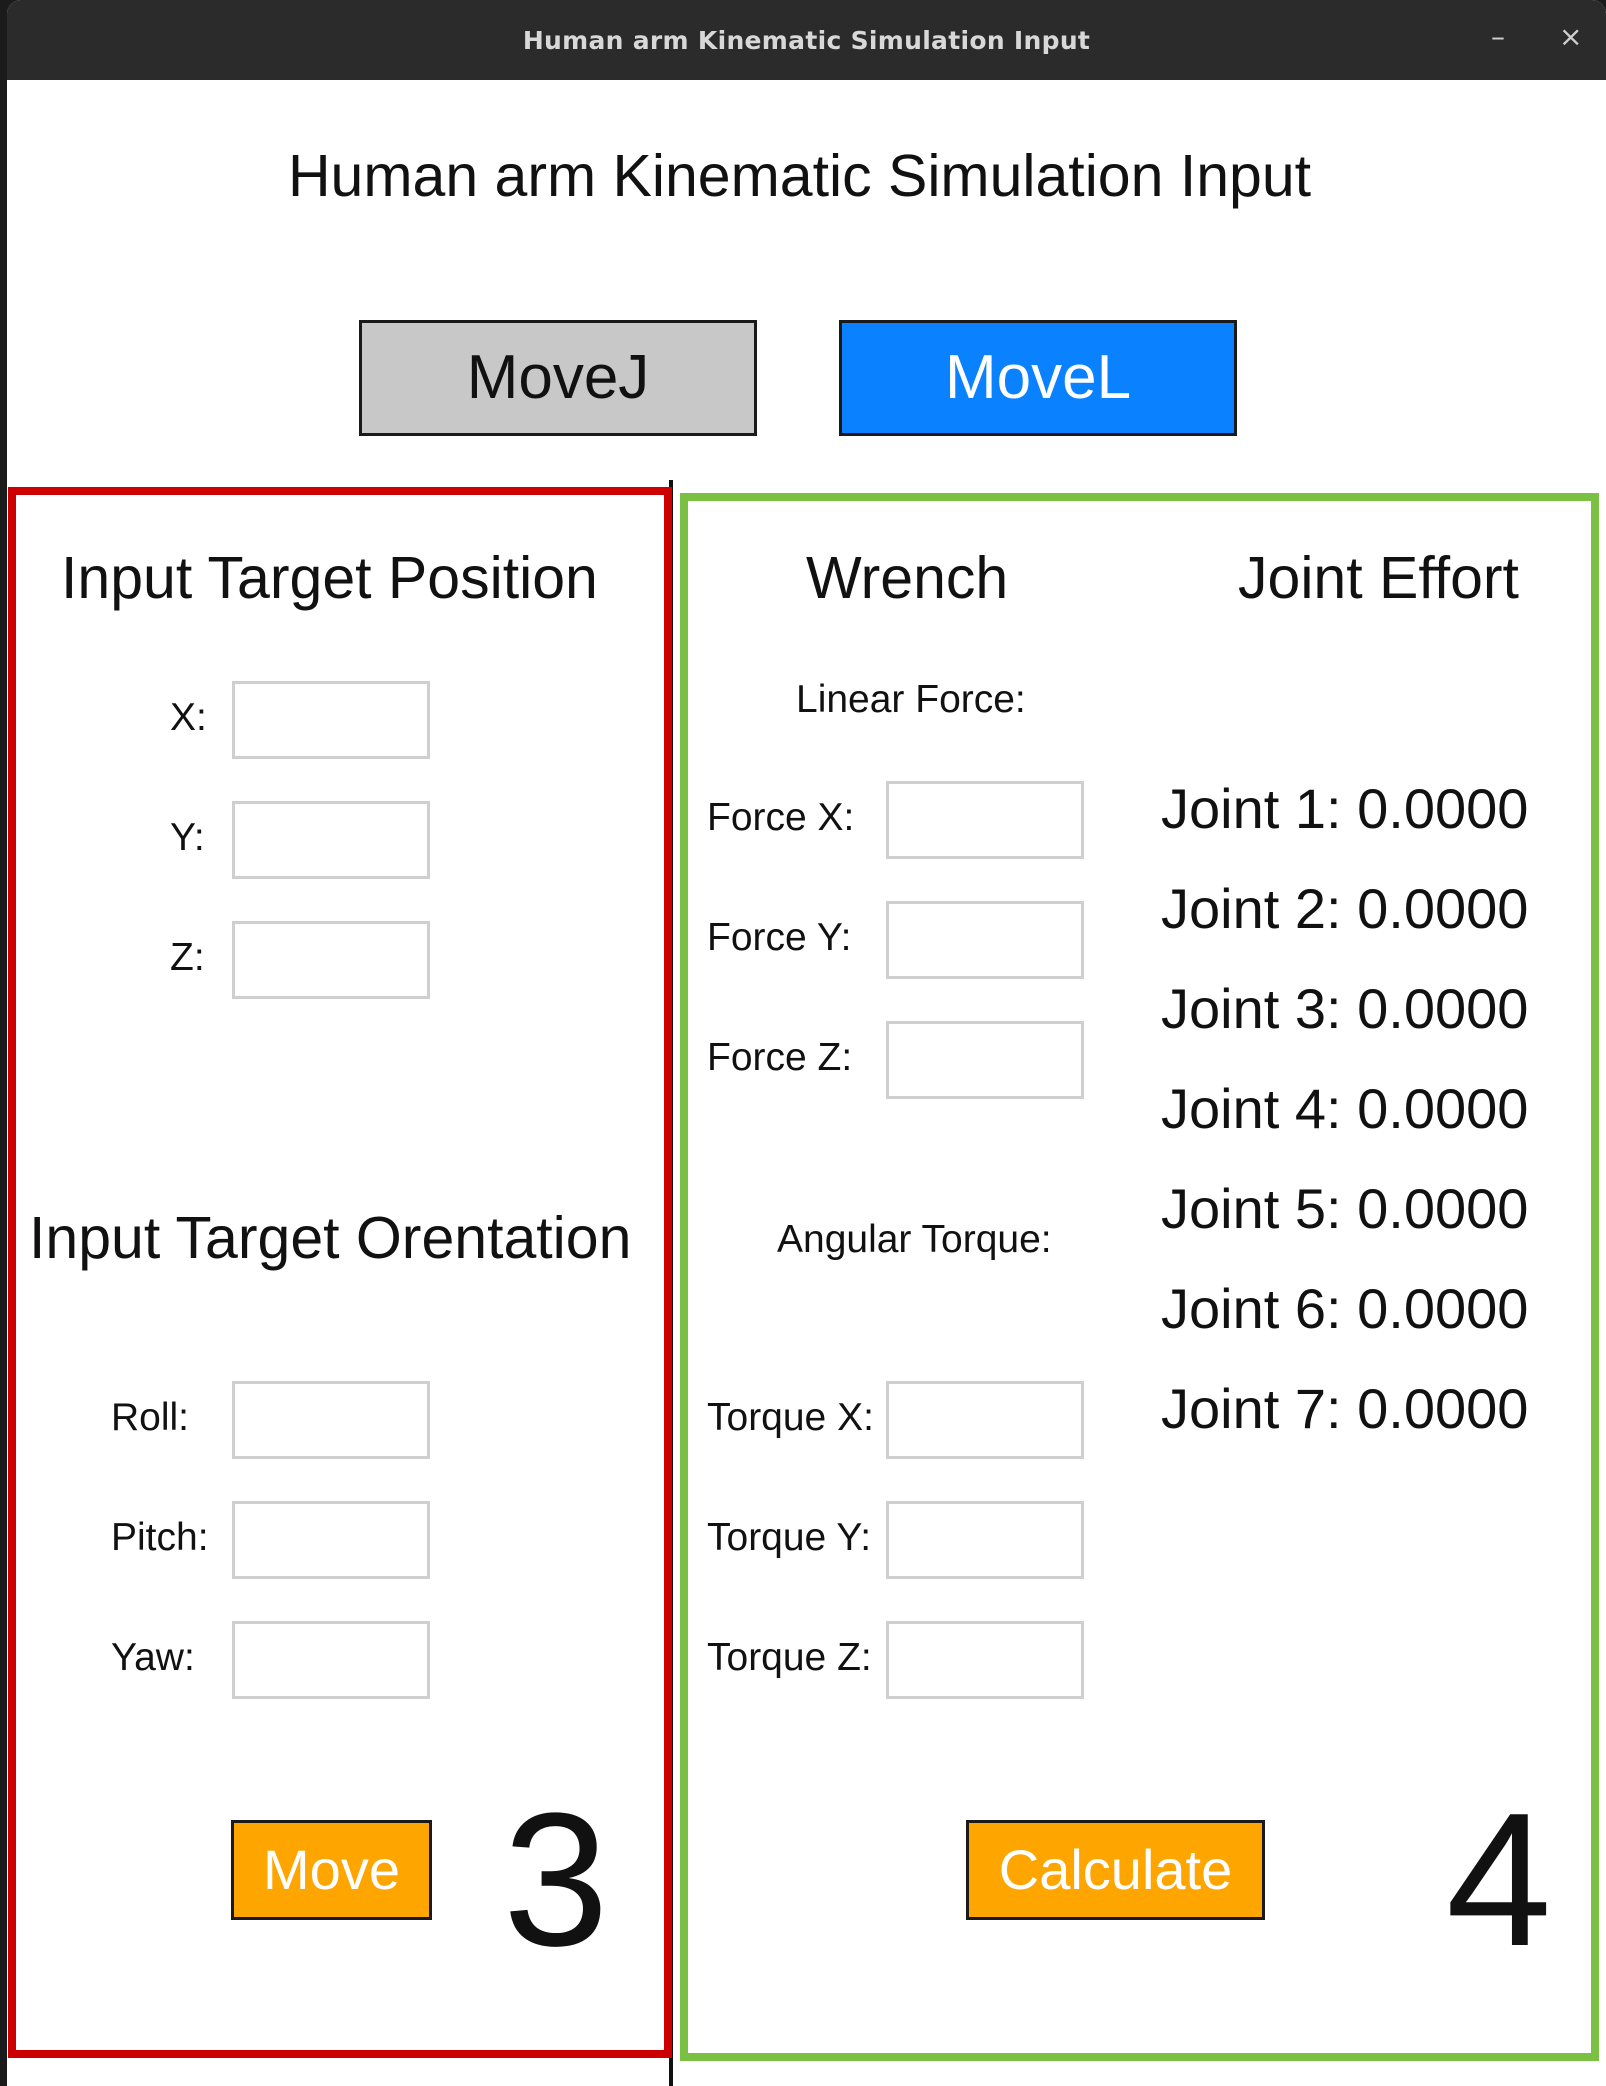 The height and width of the screenshot is (2086, 1606). Describe the element at coordinates (187, 957) in the screenshot. I see `z-label: Z:` at that location.